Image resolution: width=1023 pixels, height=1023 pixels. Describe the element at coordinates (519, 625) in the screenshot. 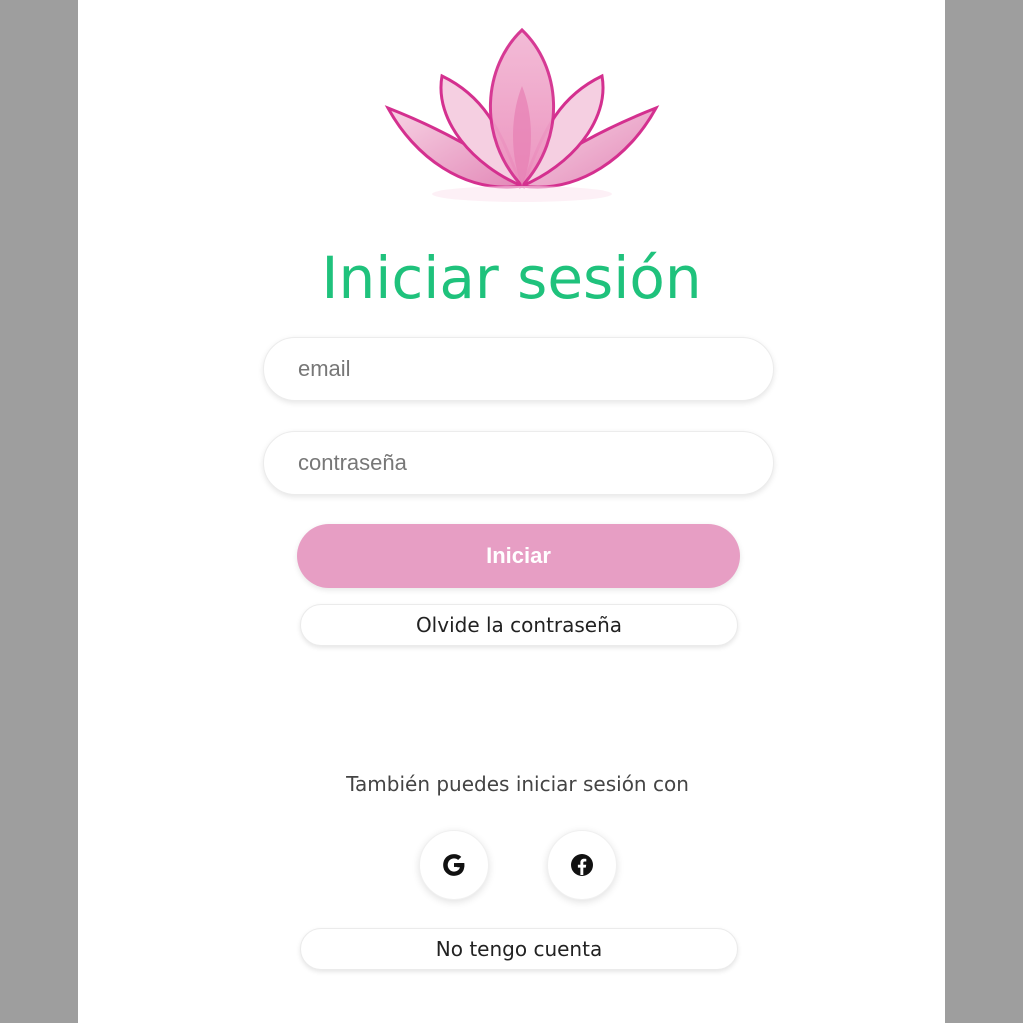

I see `forgot-password-button: Olvide la contraseña` at that location.